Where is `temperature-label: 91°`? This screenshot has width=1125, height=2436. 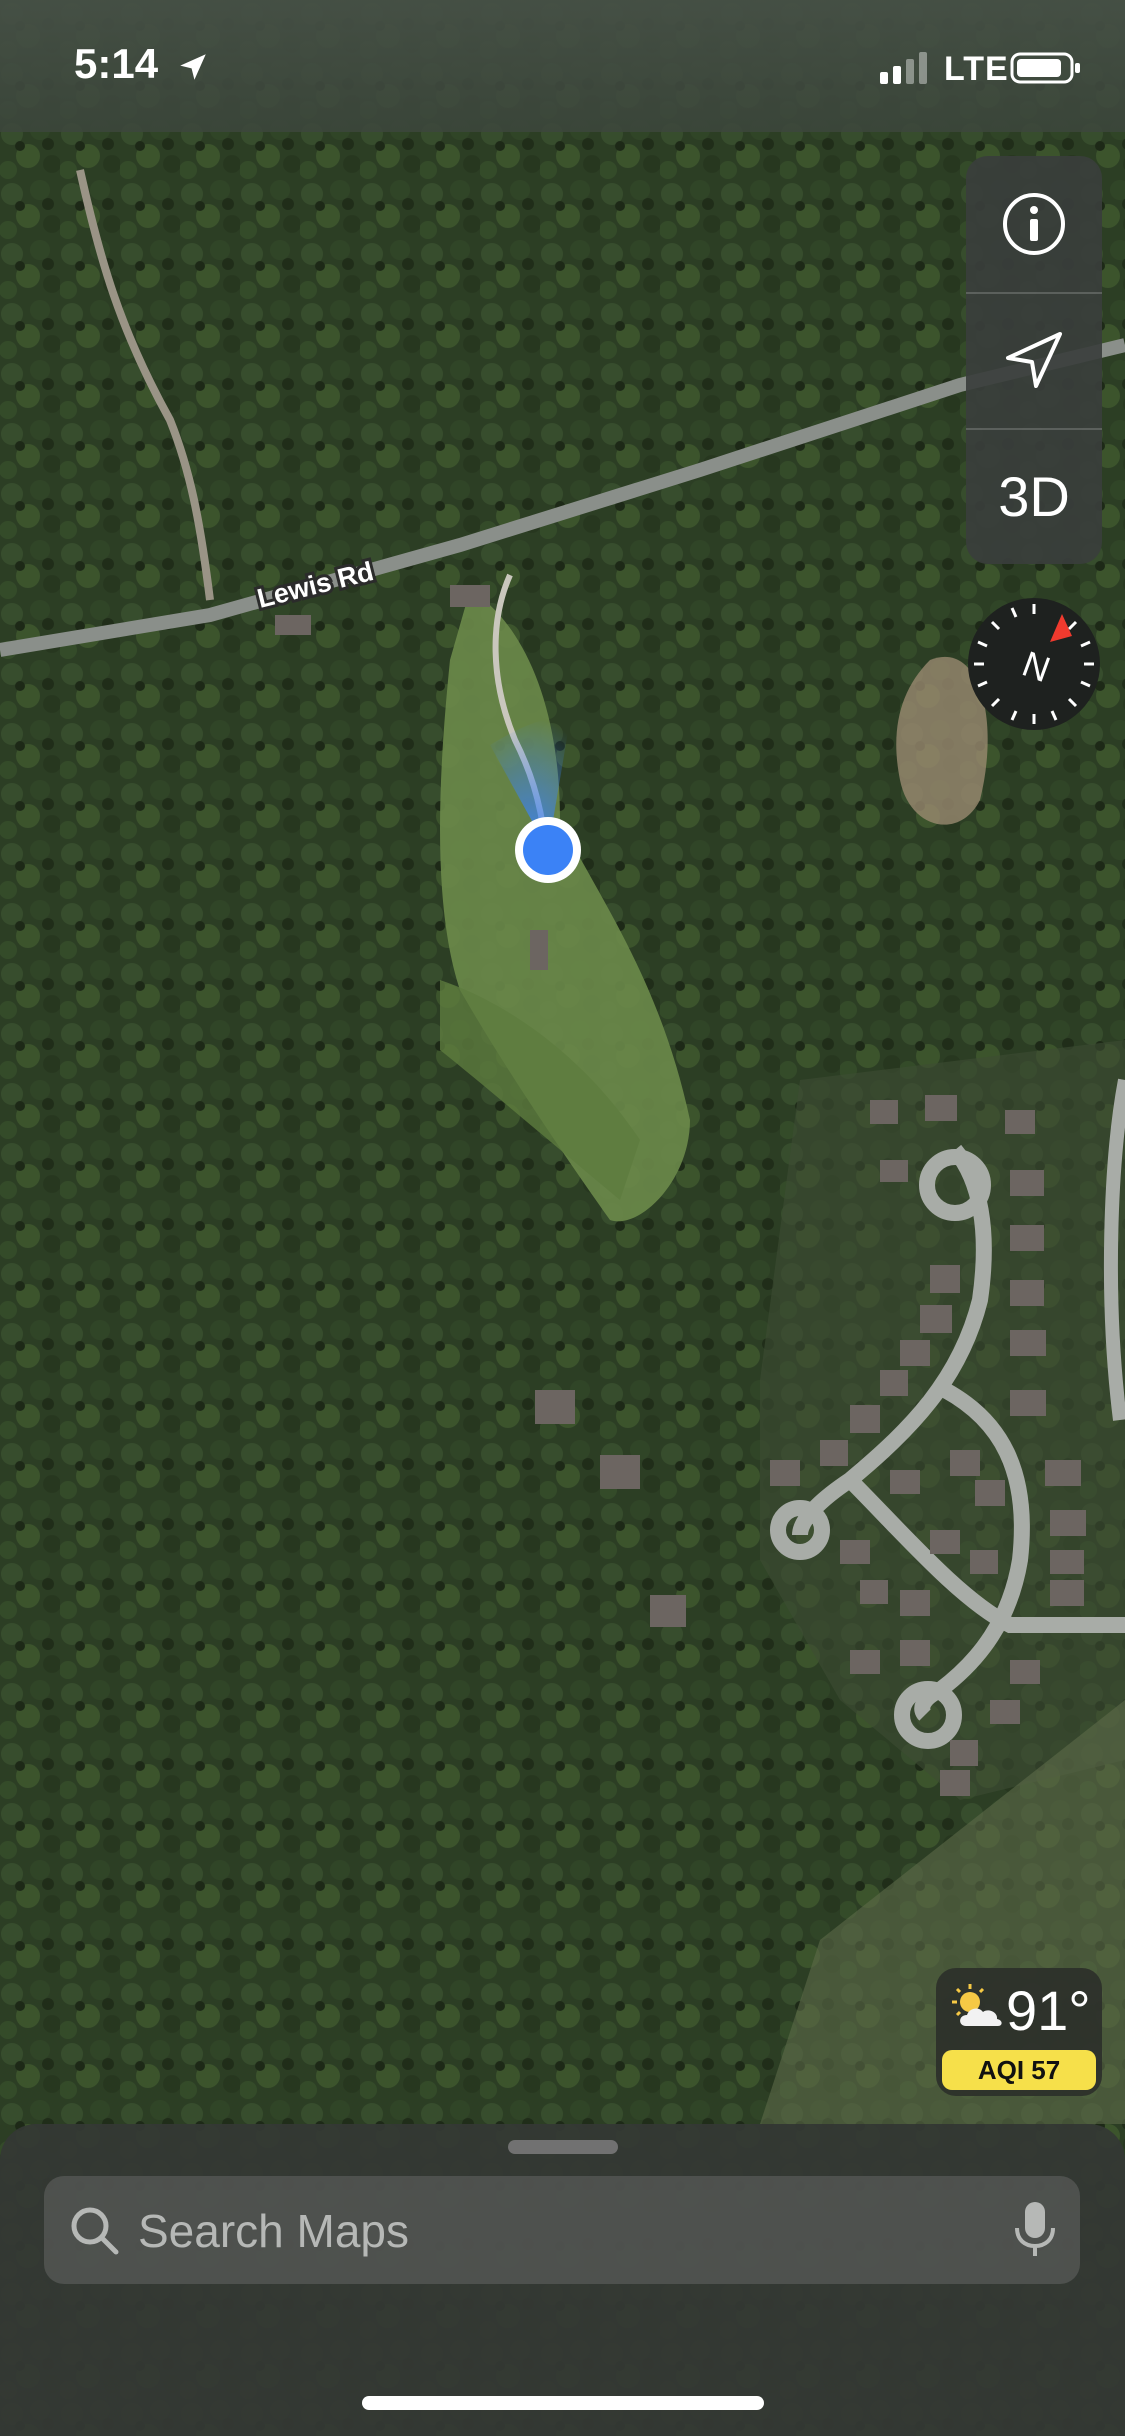
temperature-label: 91° is located at coordinates (1048, 2010).